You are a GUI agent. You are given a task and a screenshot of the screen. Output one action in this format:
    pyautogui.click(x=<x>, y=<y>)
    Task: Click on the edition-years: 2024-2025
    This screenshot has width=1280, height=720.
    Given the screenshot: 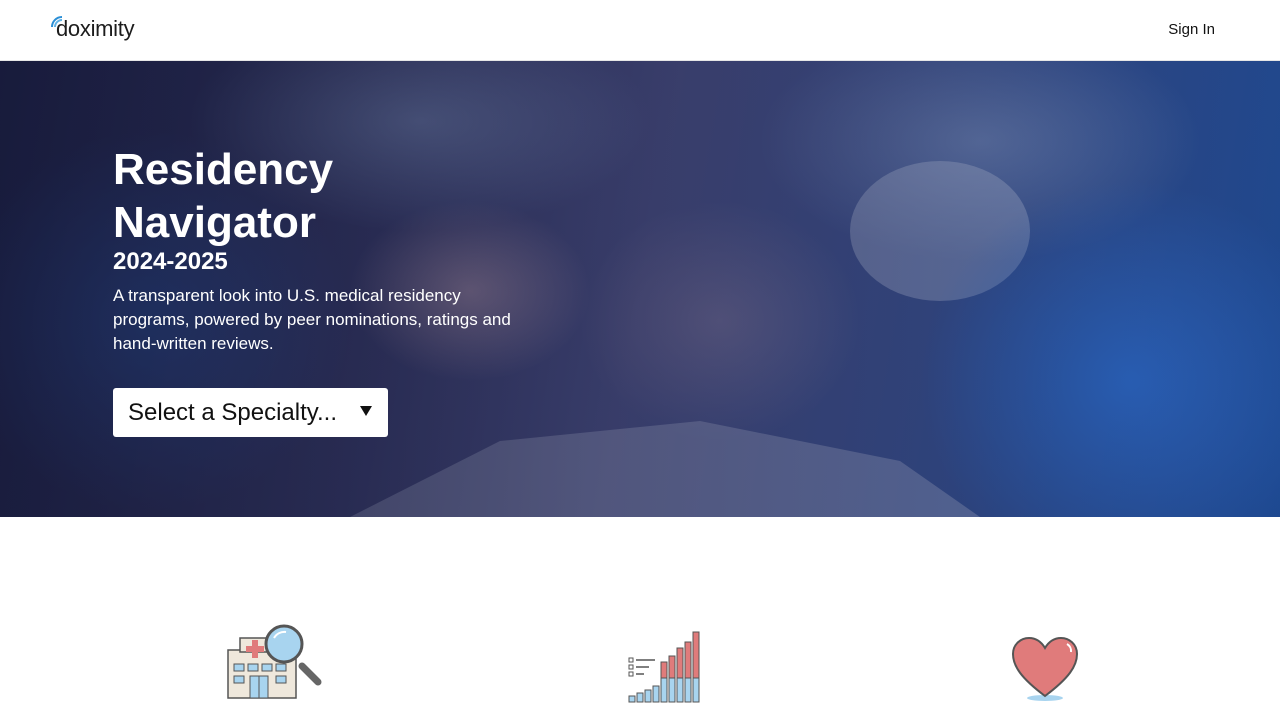 What is the action you would take?
    pyautogui.click(x=170, y=261)
    